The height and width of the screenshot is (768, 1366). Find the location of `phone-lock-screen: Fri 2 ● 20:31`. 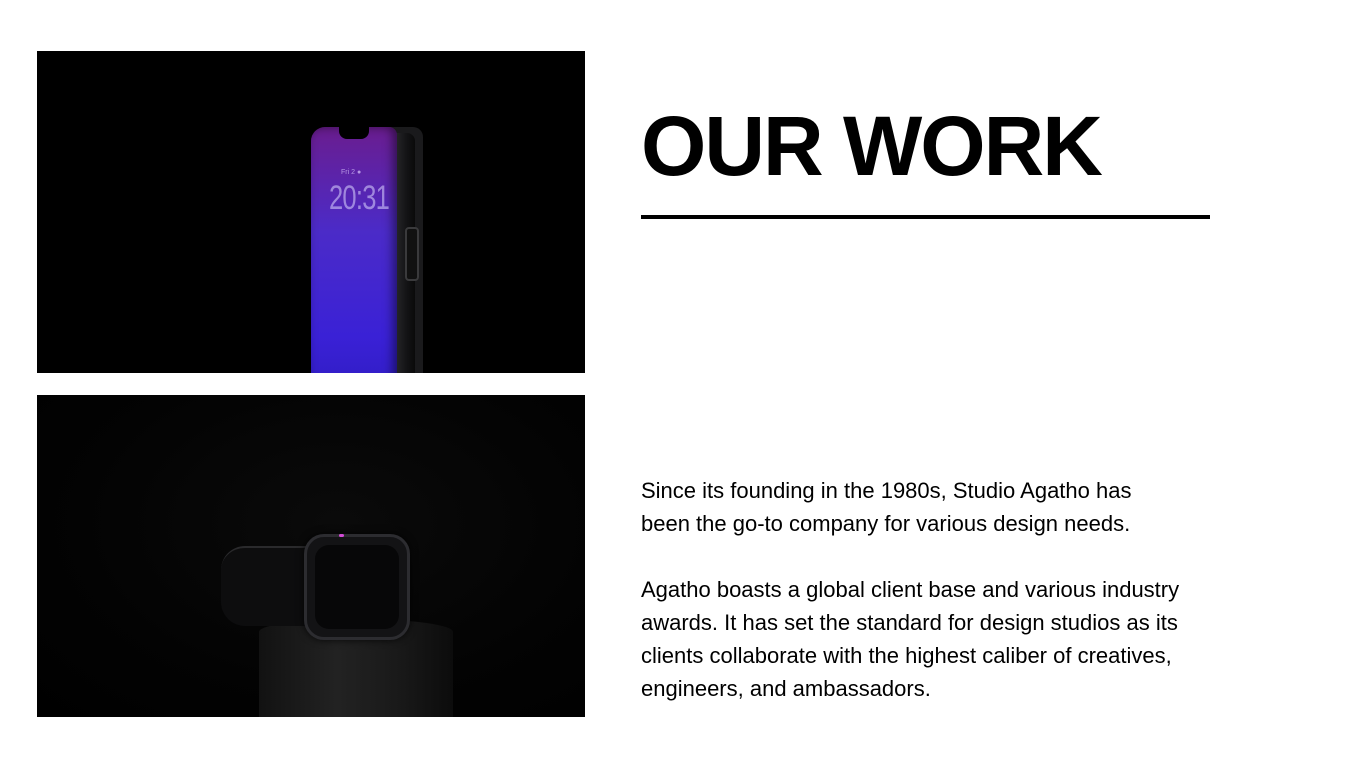

phone-lock-screen: Fri 2 ● 20:31 is located at coordinates (354, 250).